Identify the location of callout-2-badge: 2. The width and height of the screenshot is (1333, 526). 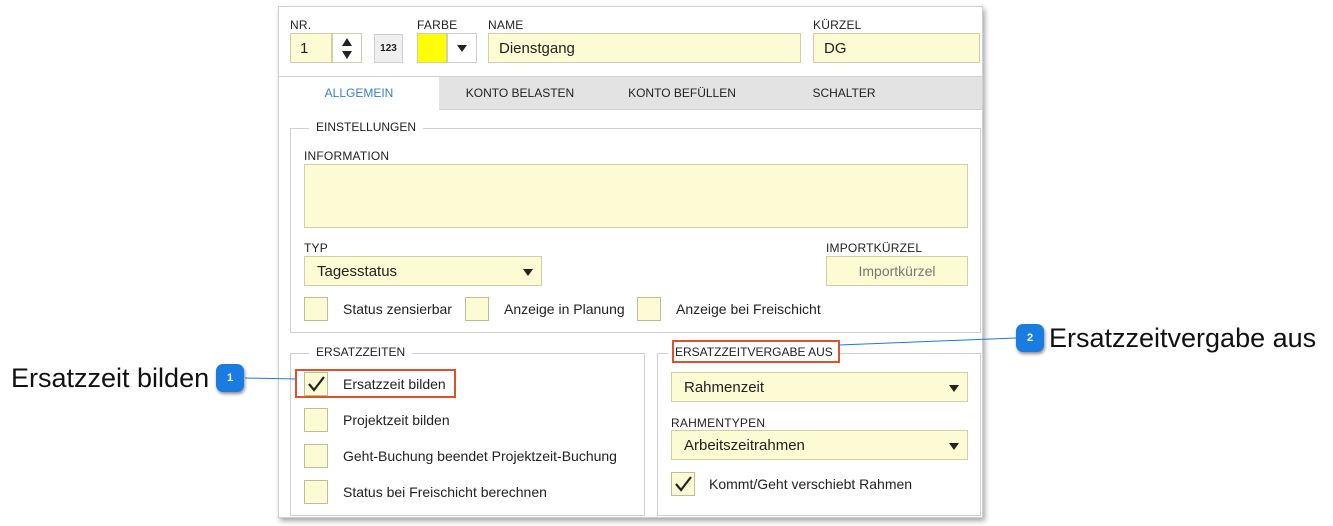
(1030, 338).